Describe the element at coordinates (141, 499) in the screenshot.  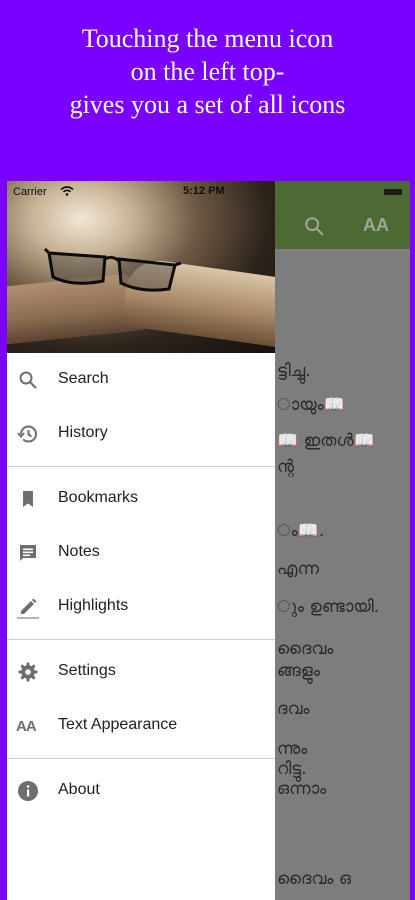
I see `menu-item-bookmarks: Bookmarks` at that location.